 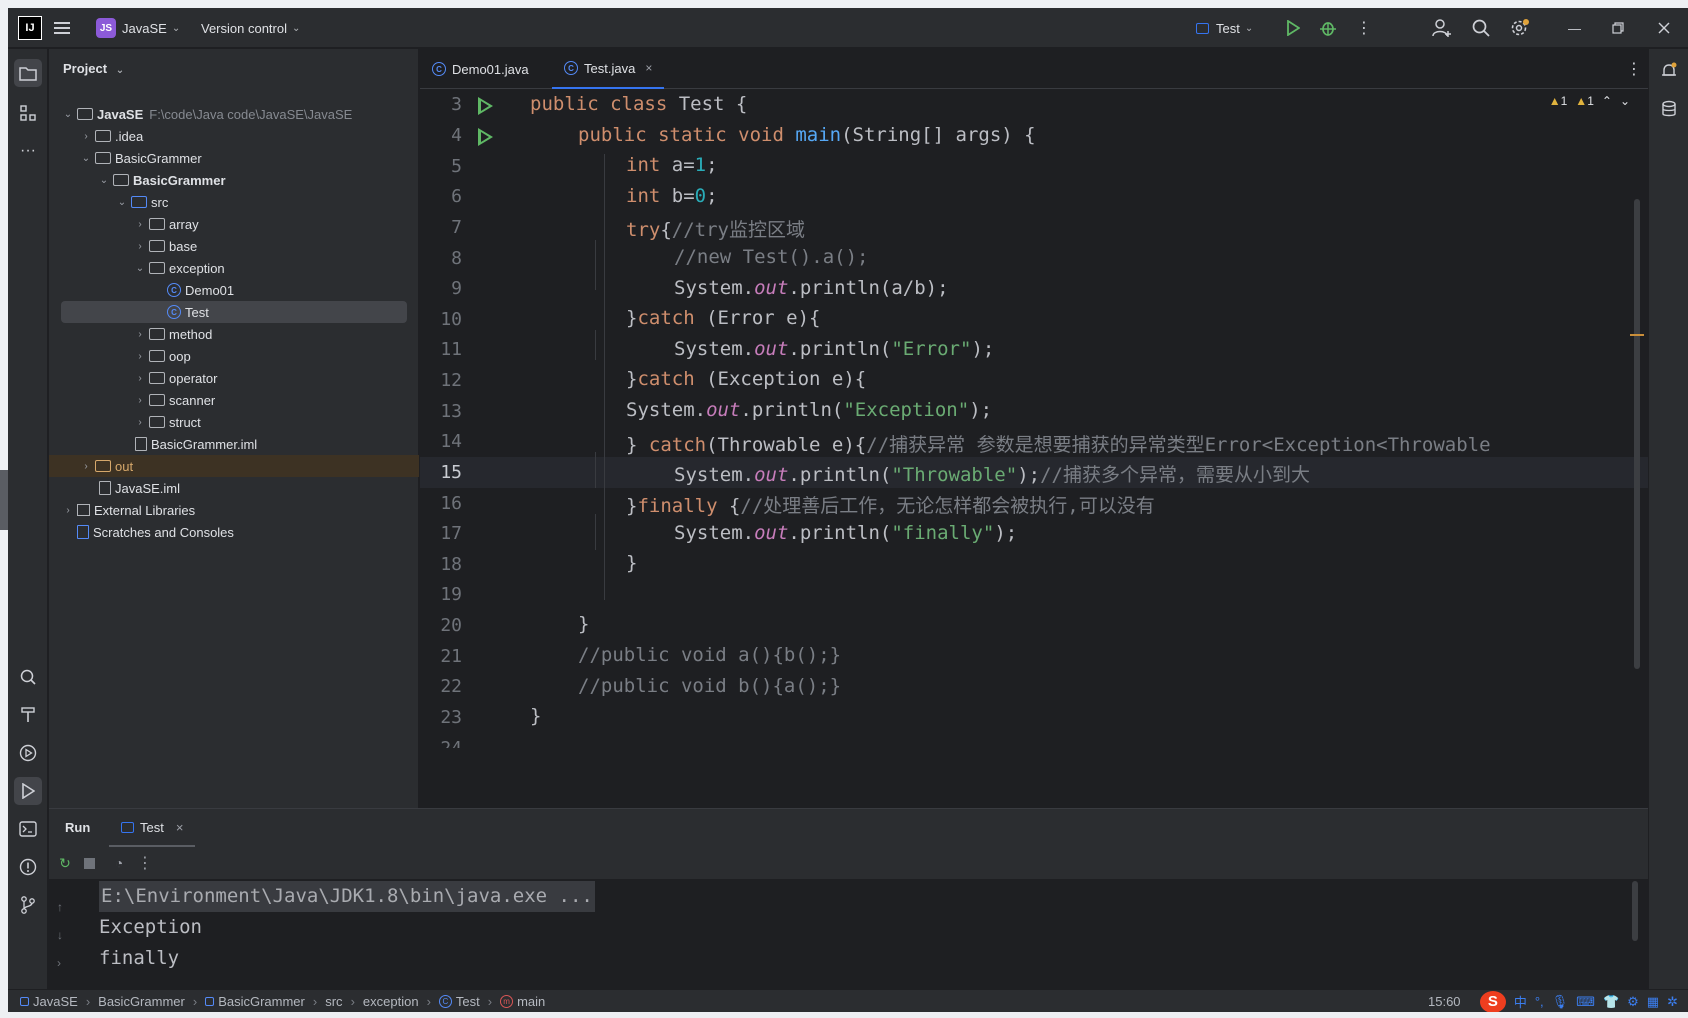 What do you see at coordinates (93, 68) in the screenshot?
I see `project-panel-title: Project ⌄` at bounding box center [93, 68].